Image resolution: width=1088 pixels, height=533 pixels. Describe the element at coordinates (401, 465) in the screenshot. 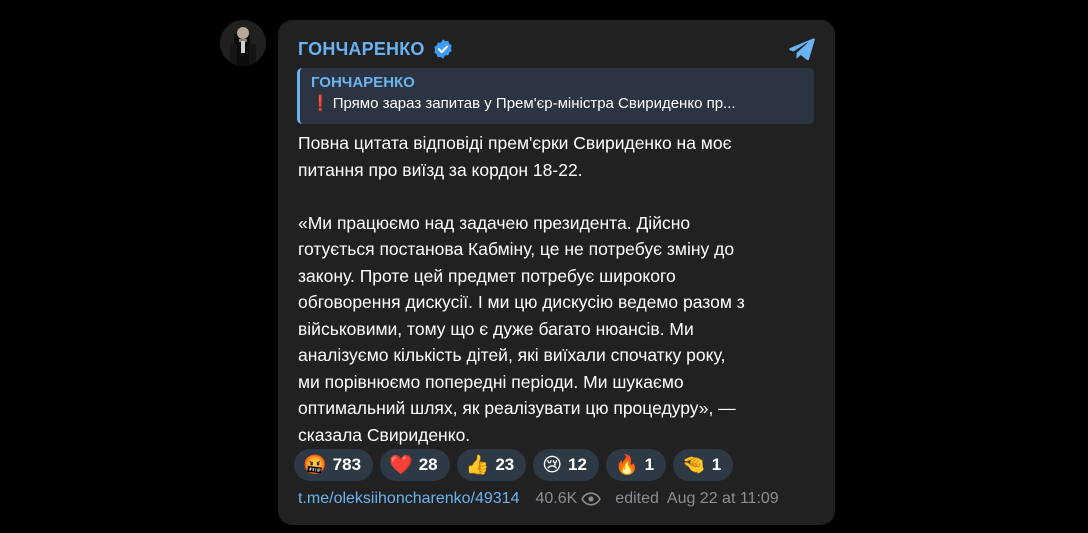

I see `red-heart-icon: ❤️` at that location.